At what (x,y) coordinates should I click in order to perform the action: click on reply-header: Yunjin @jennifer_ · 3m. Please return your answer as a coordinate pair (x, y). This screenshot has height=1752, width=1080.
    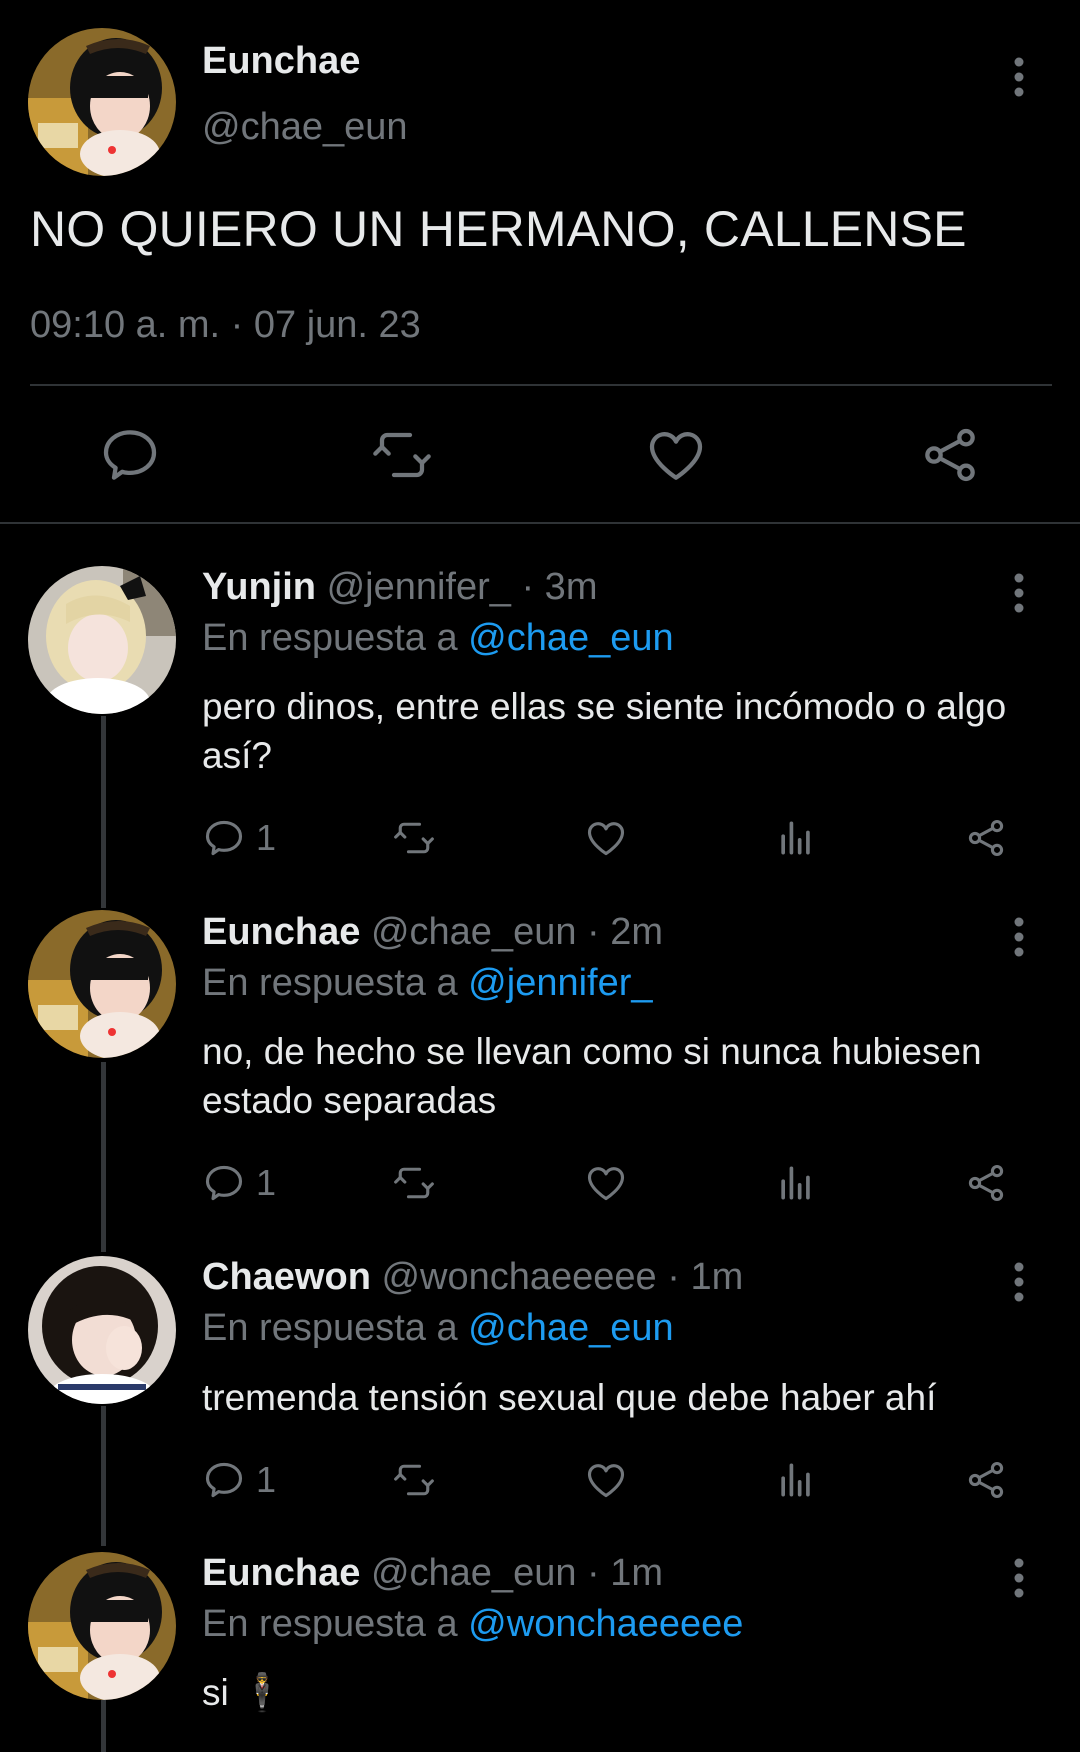
    Looking at the image, I should click on (399, 587).